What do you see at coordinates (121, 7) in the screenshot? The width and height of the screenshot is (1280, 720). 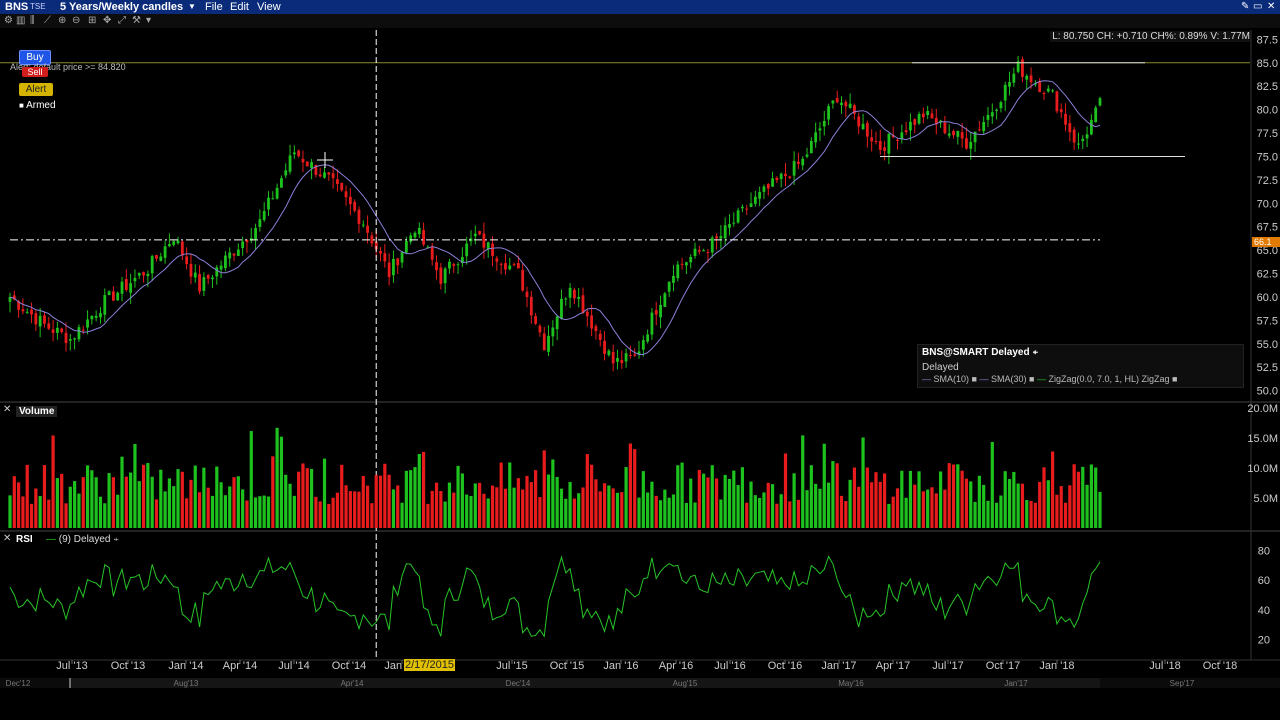 I see `period-dropdown: 5 Years/Weekly candles` at bounding box center [121, 7].